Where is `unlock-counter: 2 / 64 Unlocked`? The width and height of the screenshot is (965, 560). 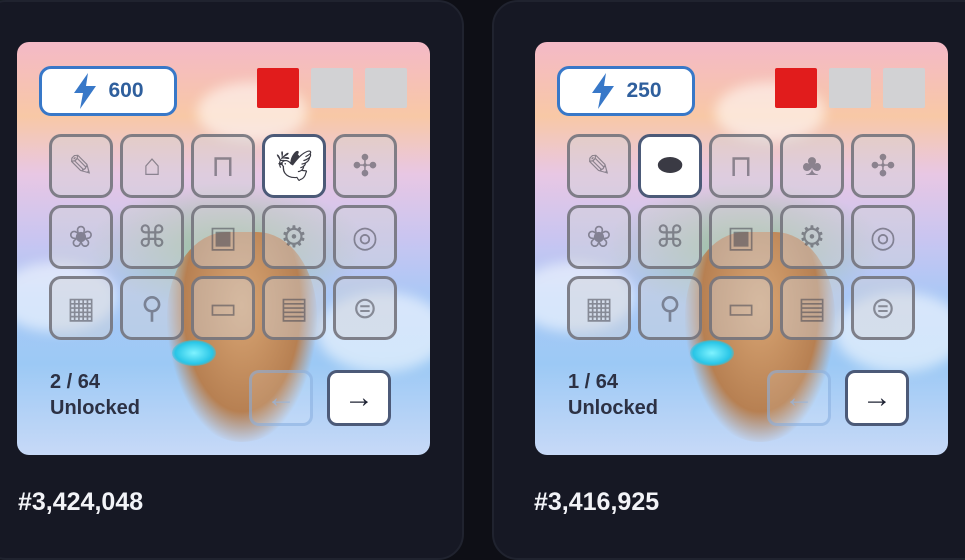
unlock-counter: 2 / 64 Unlocked is located at coordinates (95, 396).